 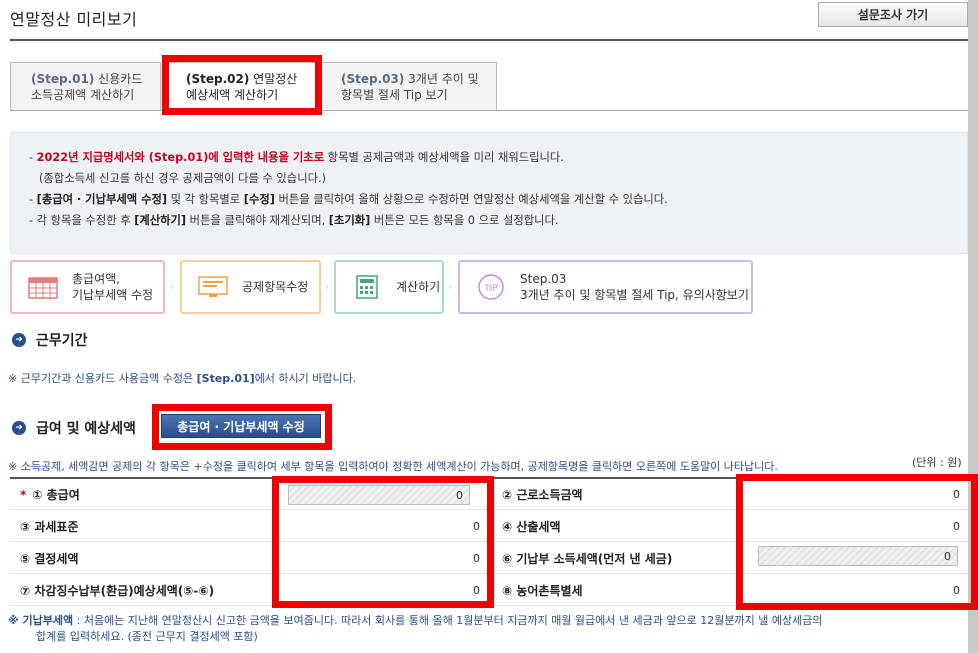 What do you see at coordinates (476, 558) in the screenshot?
I see `determined-tax-value: 0` at bounding box center [476, 558].